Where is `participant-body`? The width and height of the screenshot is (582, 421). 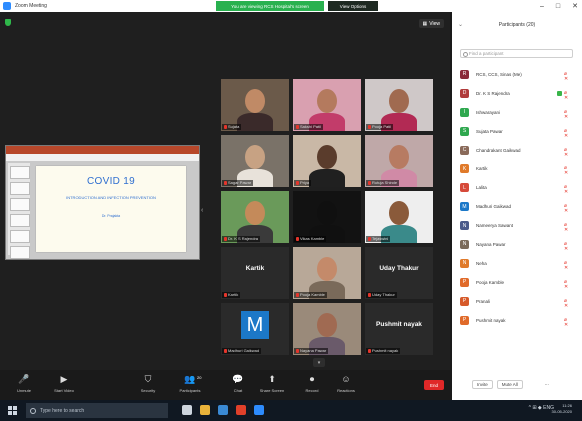 participant-body is located at coordinates (255, 122).